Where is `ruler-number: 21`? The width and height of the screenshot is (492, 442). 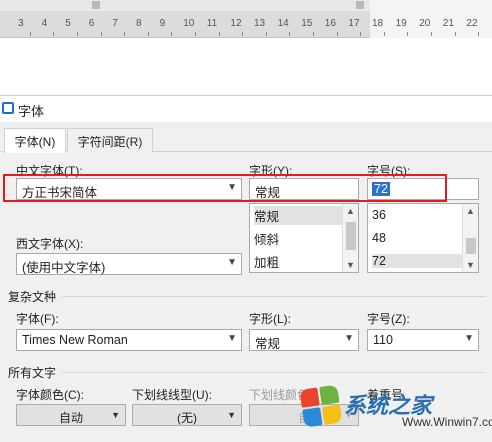 ruler-number: 21 is located at coordinates (448, 23).